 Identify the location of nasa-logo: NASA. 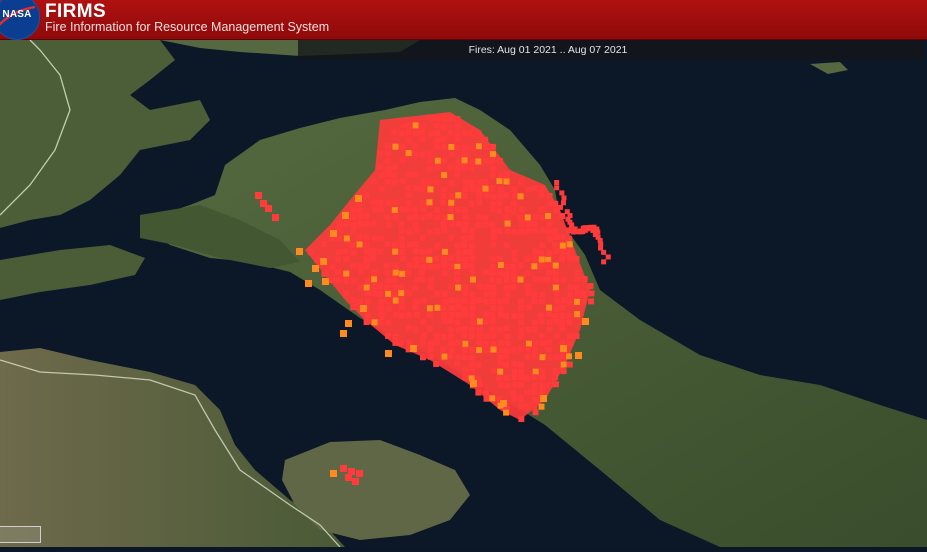
(20, 20).